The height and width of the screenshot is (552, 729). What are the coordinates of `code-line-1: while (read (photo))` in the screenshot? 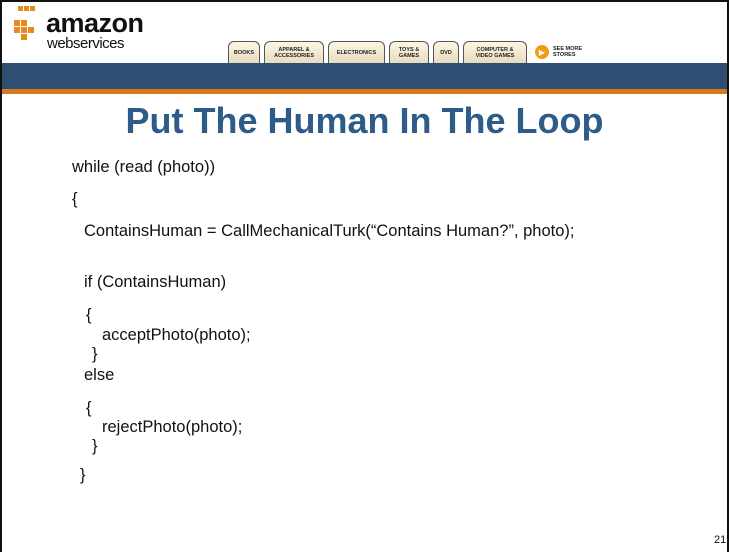 It's located at (144, 167).